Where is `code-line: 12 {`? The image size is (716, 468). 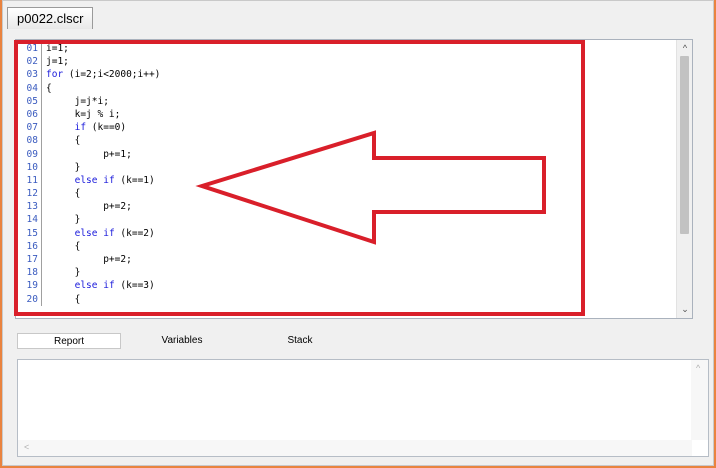
code-line: 12 { is located at coordinates (346, 194).